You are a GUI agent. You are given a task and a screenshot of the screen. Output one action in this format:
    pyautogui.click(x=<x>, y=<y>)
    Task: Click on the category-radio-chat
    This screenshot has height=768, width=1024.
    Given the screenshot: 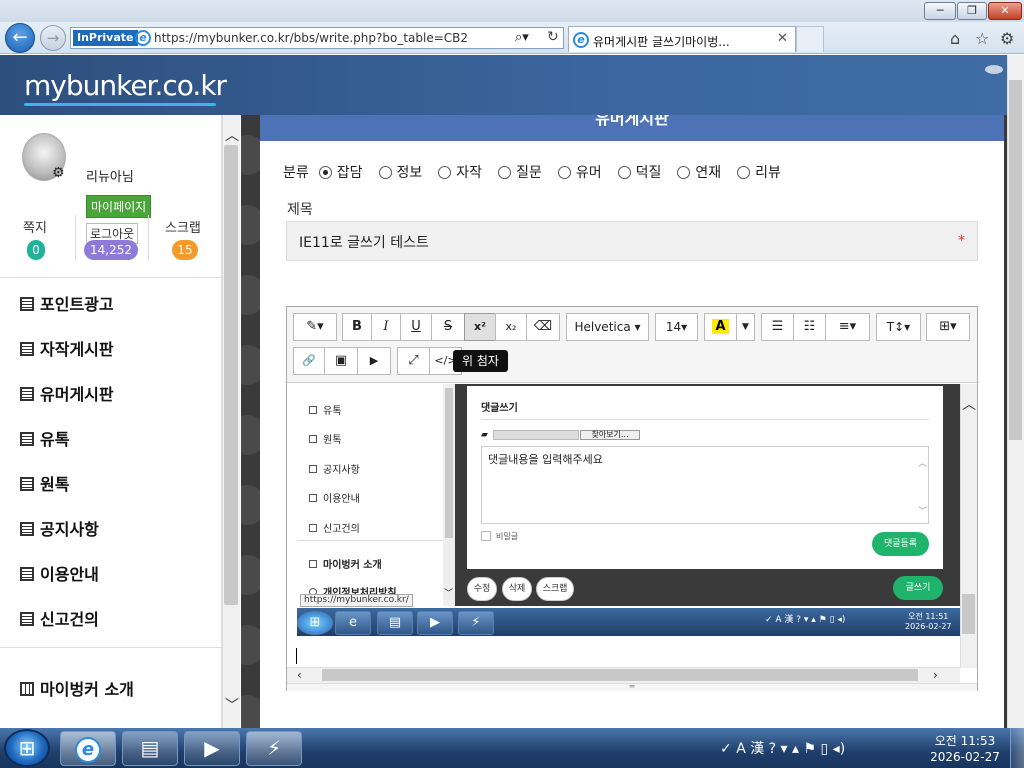 What is the action you would take?
    pyautogui.click(x=325, y=172)
    